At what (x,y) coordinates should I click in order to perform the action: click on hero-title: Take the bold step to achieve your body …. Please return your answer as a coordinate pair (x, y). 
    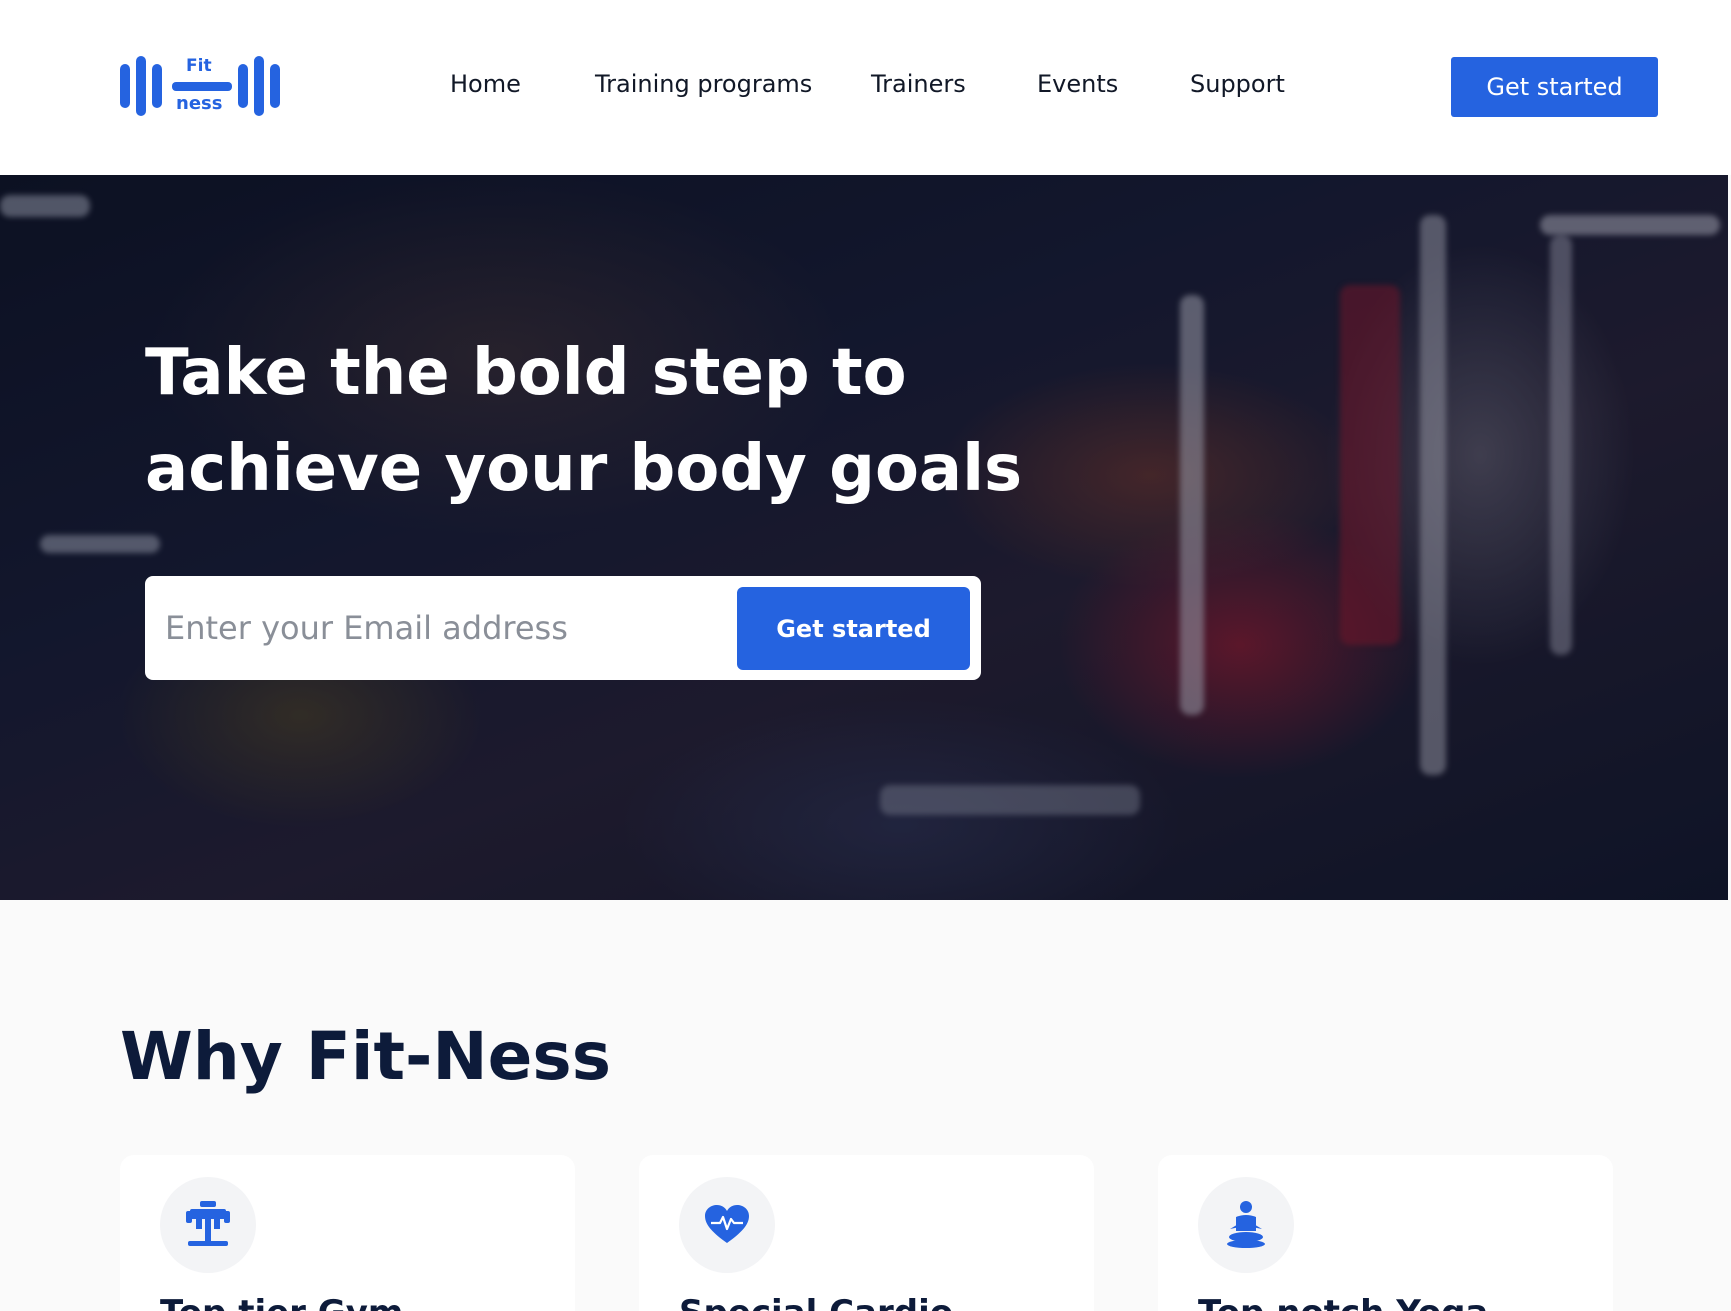
    Looking at the image, I should click on (584, 421).